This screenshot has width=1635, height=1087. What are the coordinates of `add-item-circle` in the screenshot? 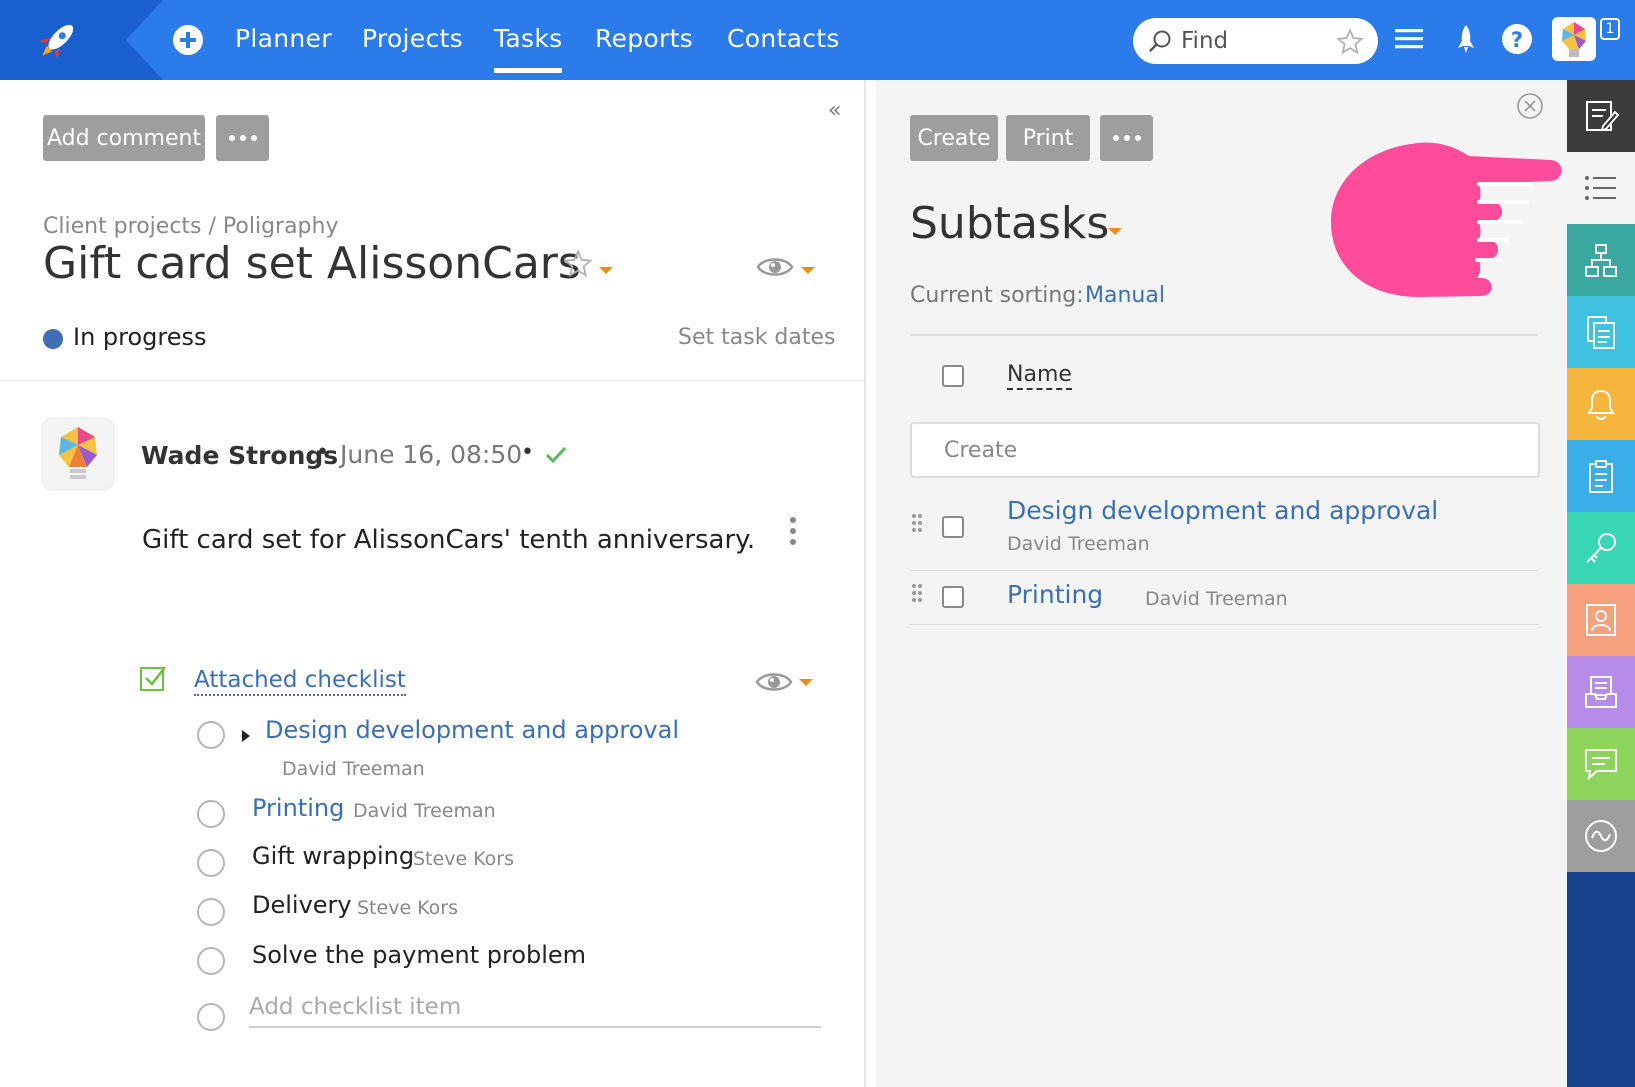 It's located at (211, 1017).